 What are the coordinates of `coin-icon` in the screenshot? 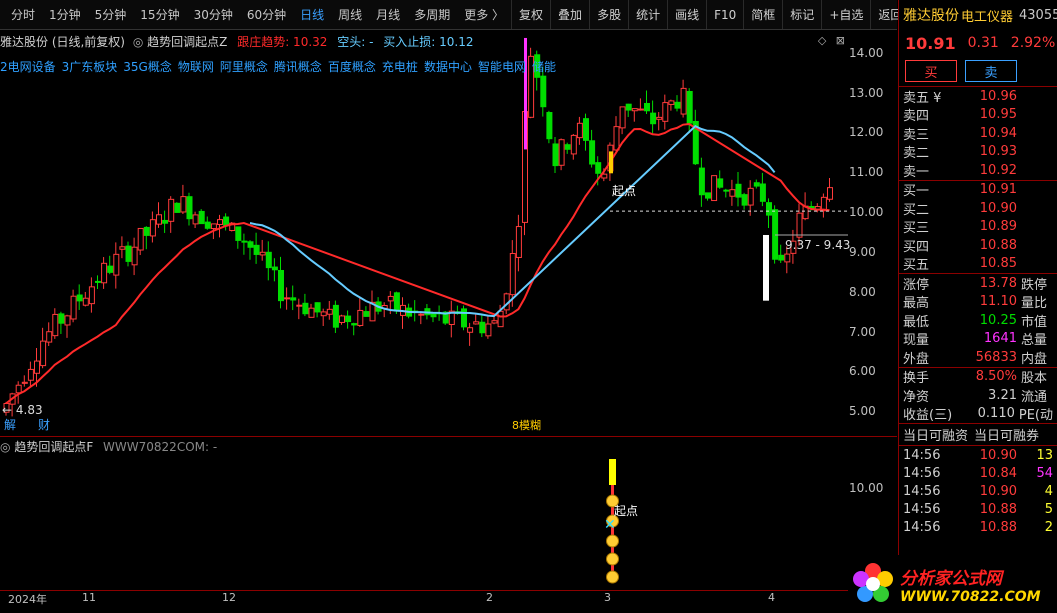 It's located at (612, 577).